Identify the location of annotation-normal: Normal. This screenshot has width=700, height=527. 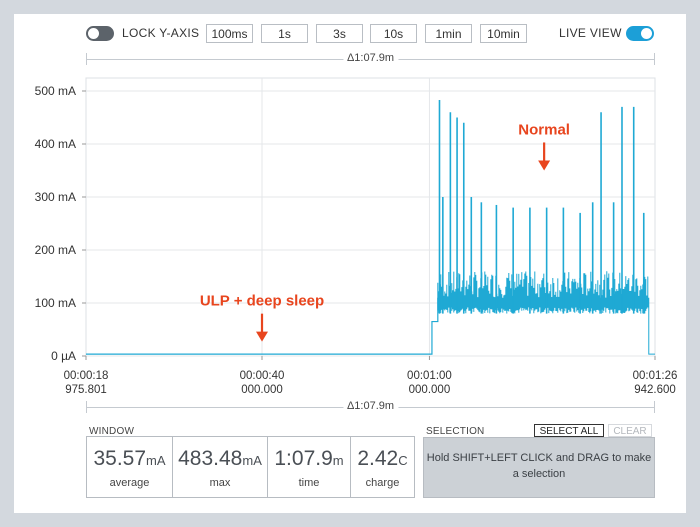
(544, 129).